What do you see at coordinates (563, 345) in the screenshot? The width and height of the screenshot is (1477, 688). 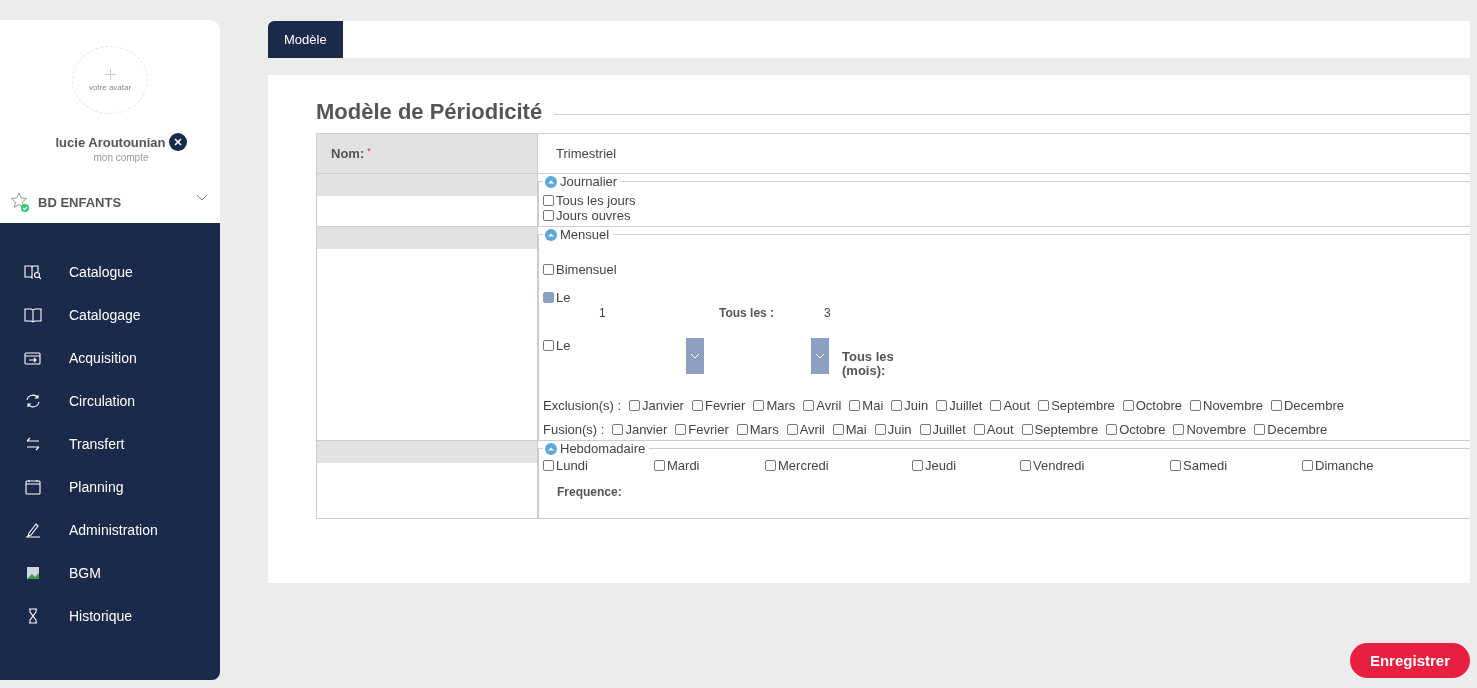 I see `checkbox-label: Le` at bounding box center [563, 345].